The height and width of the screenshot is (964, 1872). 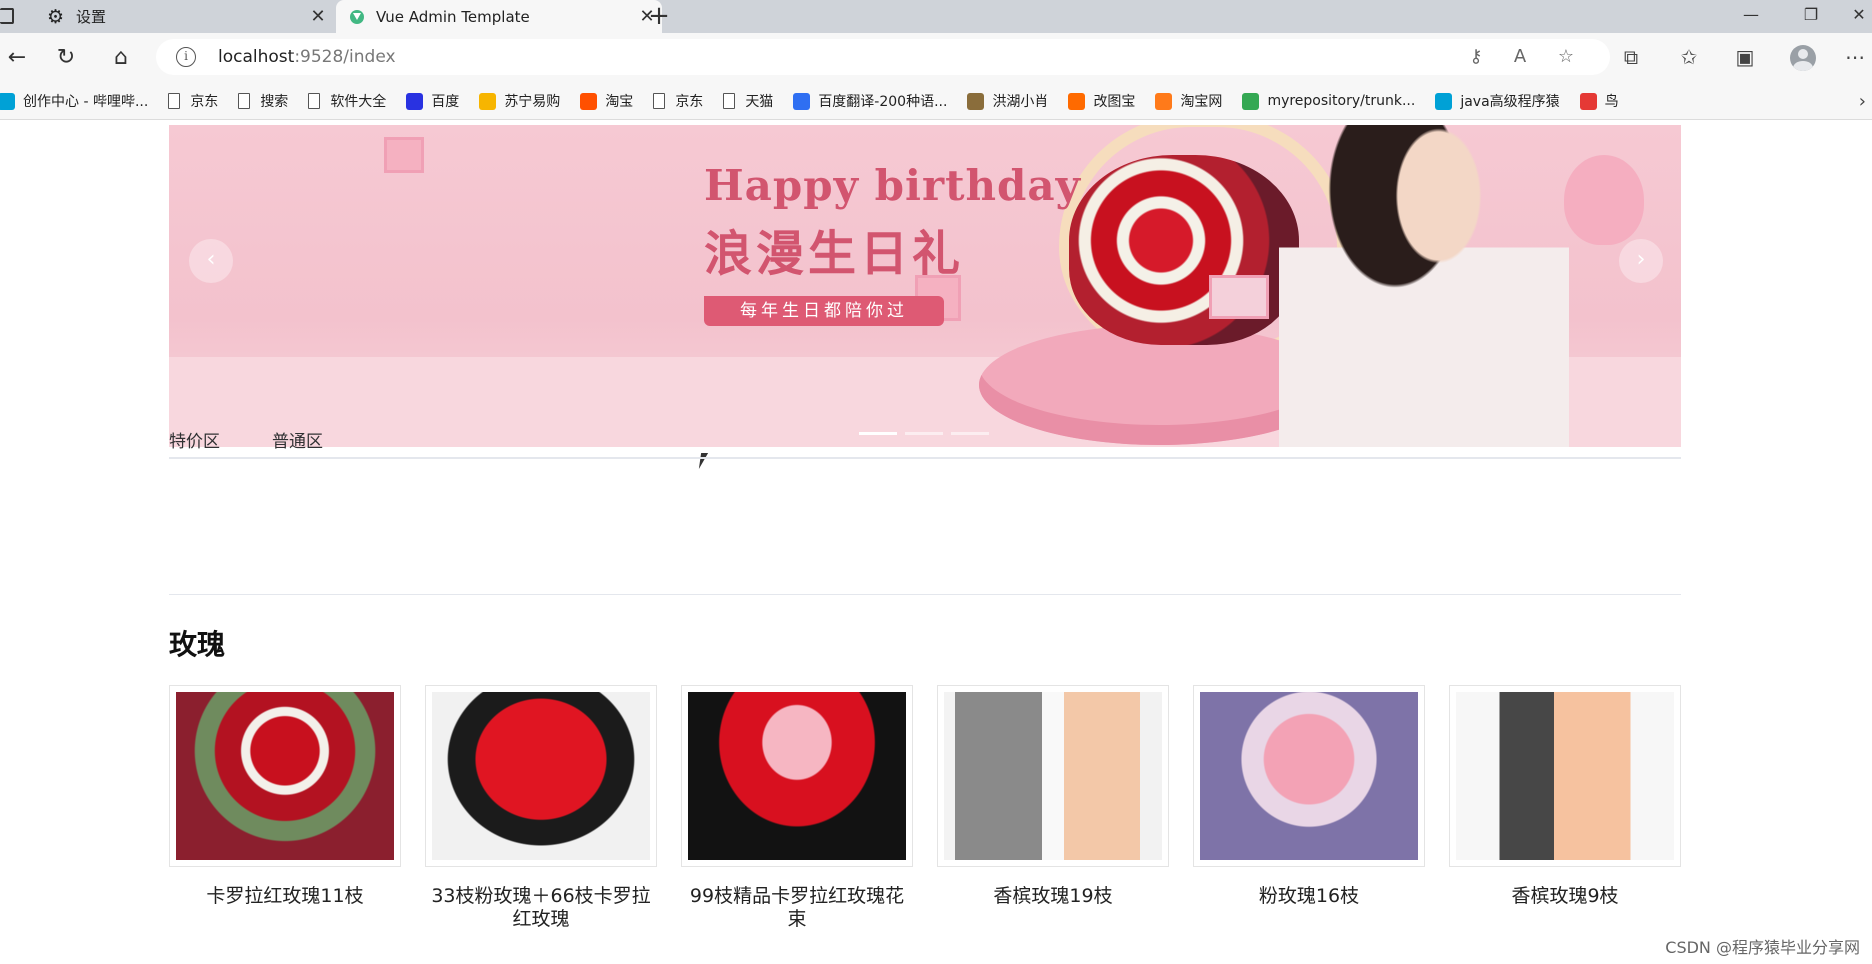 I want to click on product-card: 香槟玫瑰9枝, so click(x=1565, y=796).